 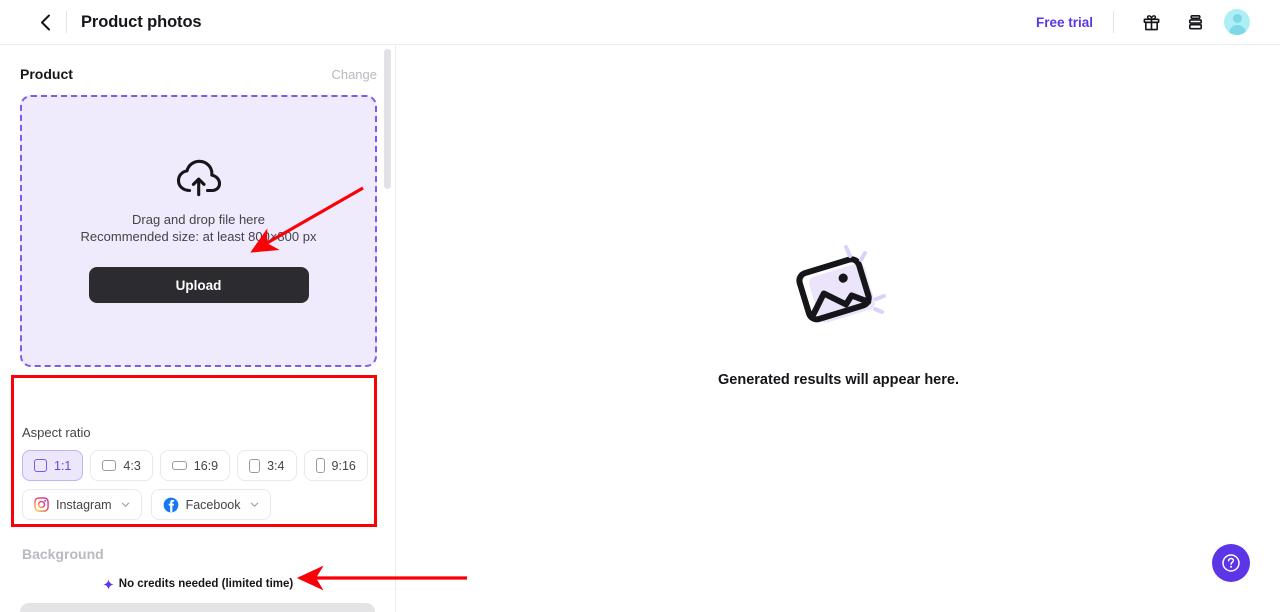 I want to click on avatar, so click(x=1237, y=22).